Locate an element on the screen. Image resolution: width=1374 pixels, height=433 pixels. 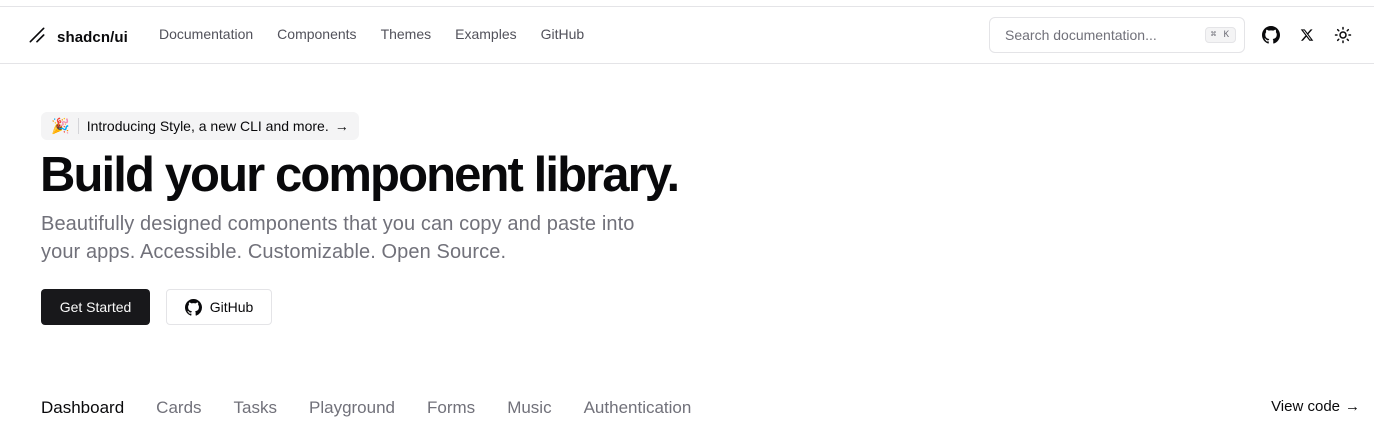
logo-link: shadcn/ui is located at coordinates (77, 37).